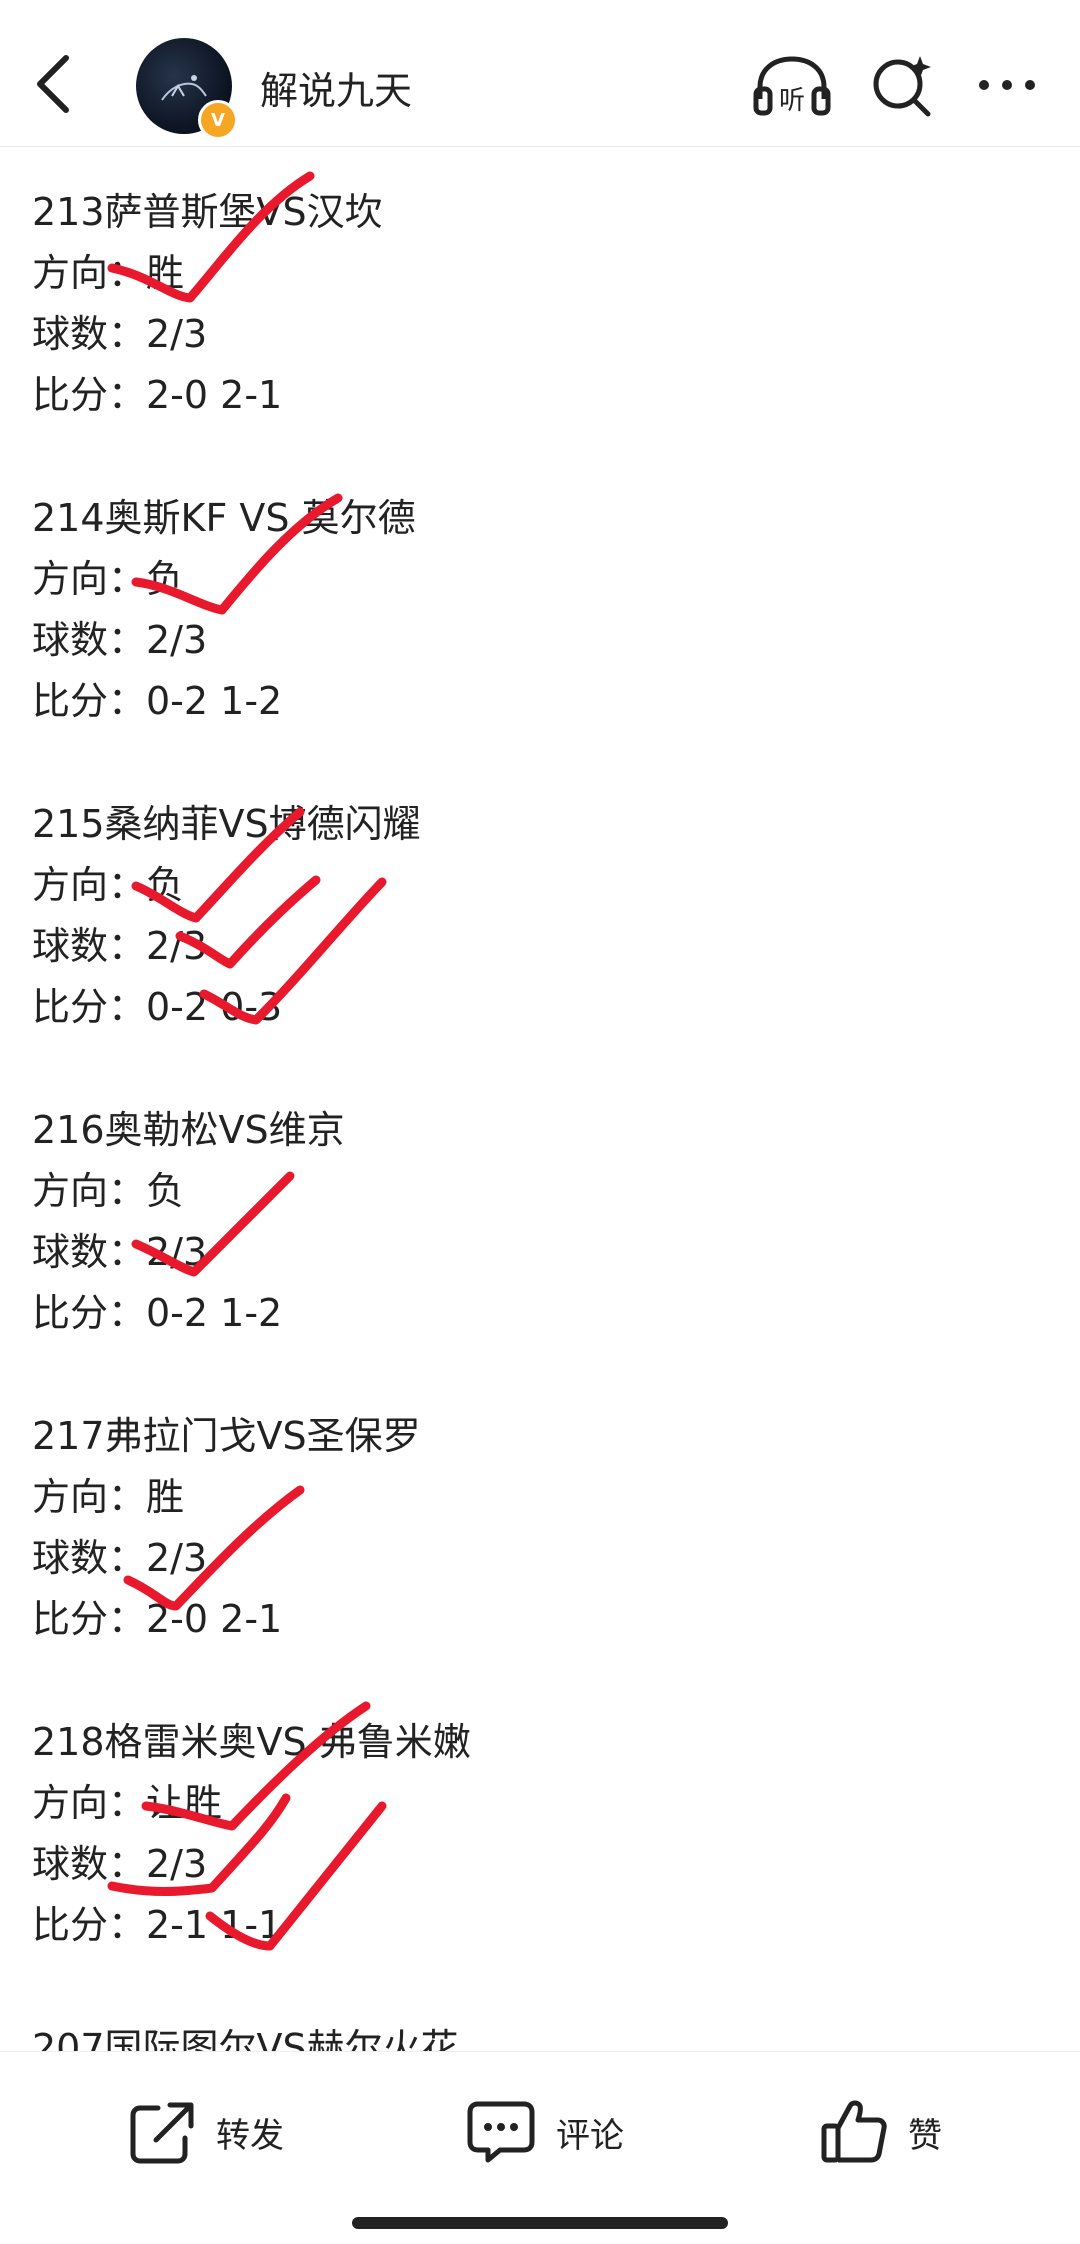 The height and width of the screenshot is (2244, 1080). What do you see at coordinates (245, 2038) in the screenshot?
I see `match-title: 207国际图尔VS赫尔火花` at bounding box center [245, 2038].